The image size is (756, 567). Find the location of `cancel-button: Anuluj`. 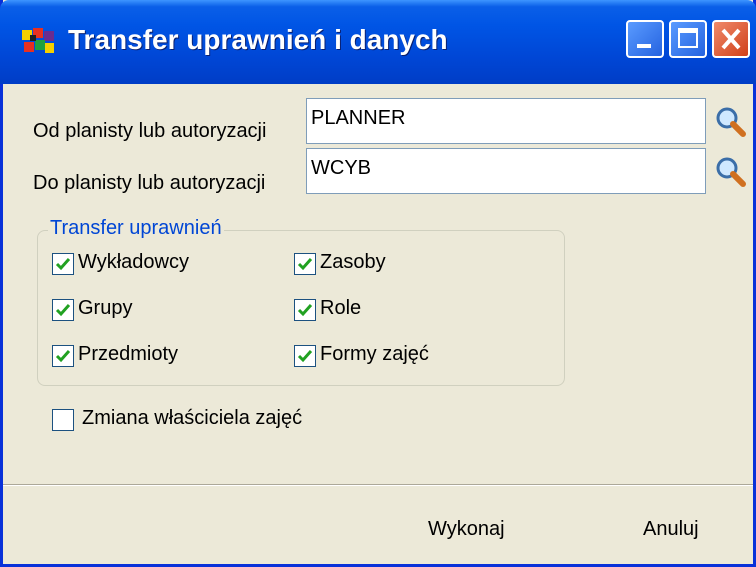

cancel-button: Anuluj is located at coordinates (671, 529).